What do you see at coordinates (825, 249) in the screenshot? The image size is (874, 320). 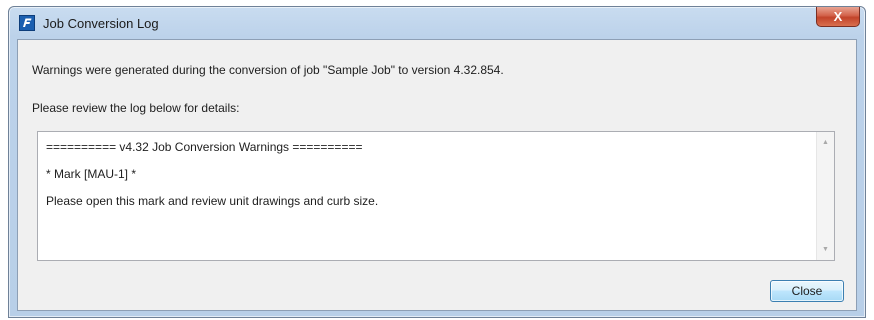 I see `scroll-down-arrow-icon: ▼` at bounding box center [825, 249].